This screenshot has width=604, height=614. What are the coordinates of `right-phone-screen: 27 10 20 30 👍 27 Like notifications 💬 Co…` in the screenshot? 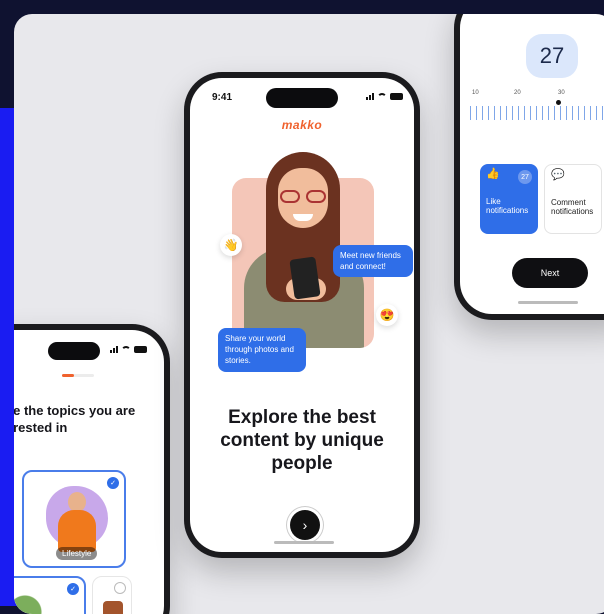 It's located at (532, 164).